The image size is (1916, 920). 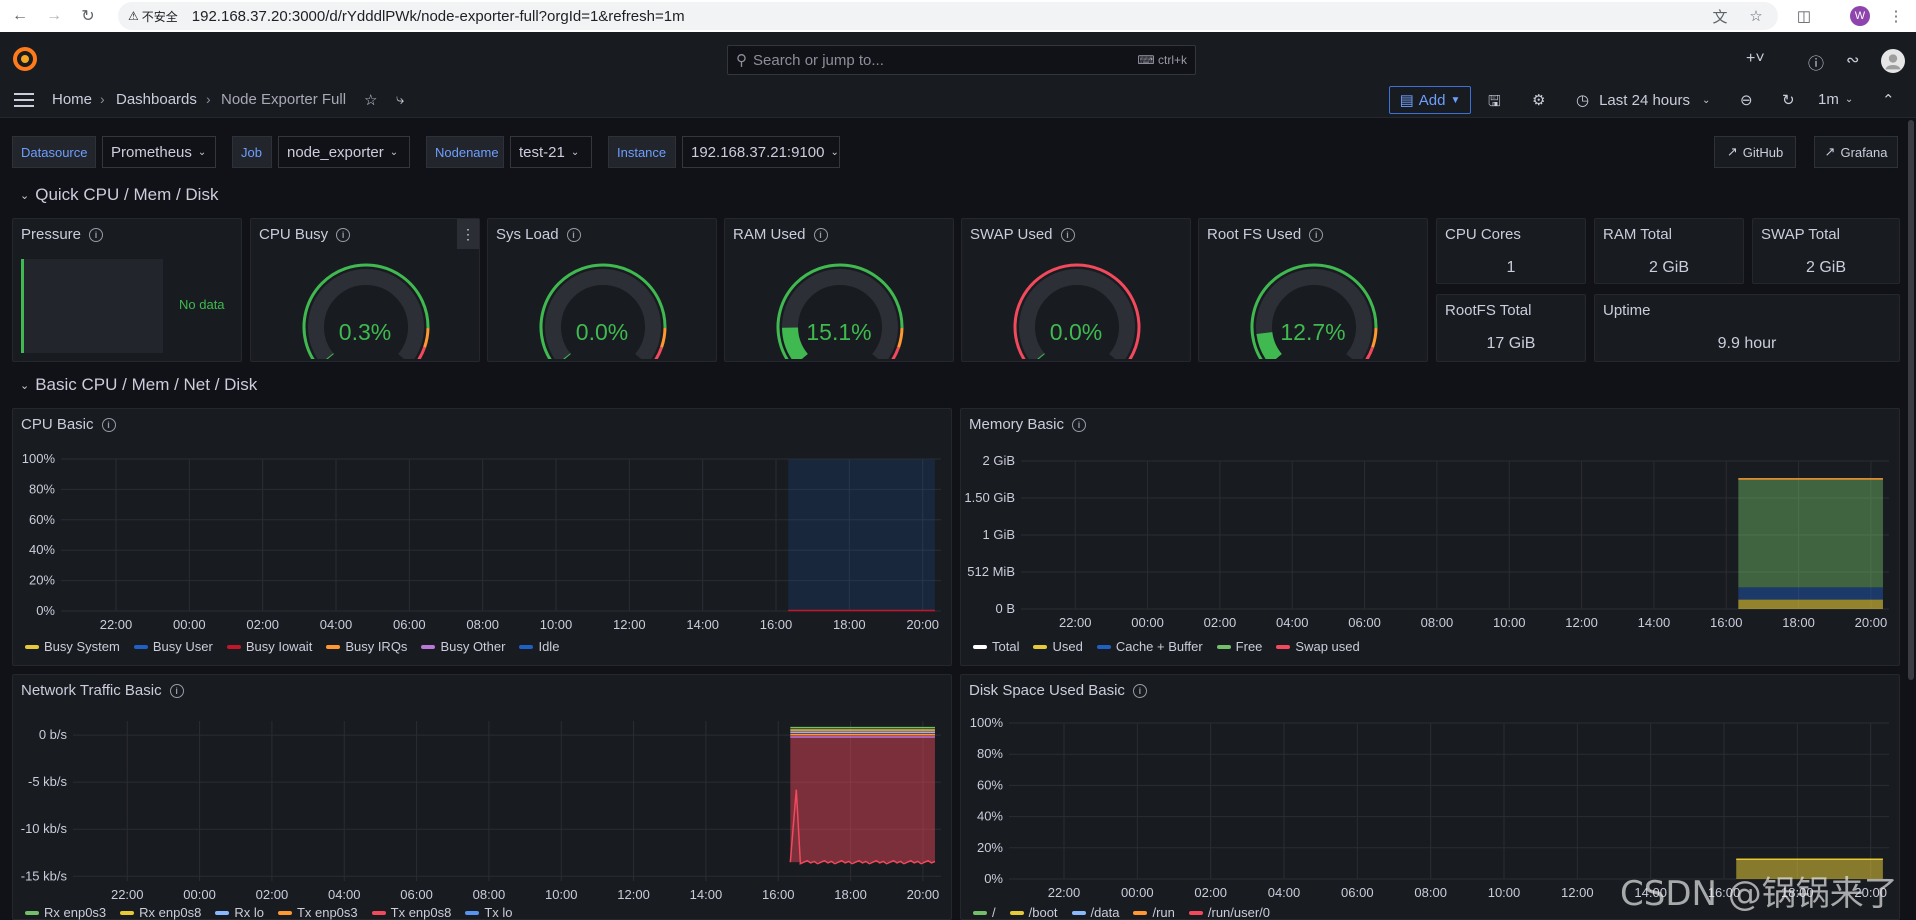 What do you see at coordinates (1755, 152) in the screenshot?
I see `github-link: ↗ GitHub` at bounding box center [1755, 152].